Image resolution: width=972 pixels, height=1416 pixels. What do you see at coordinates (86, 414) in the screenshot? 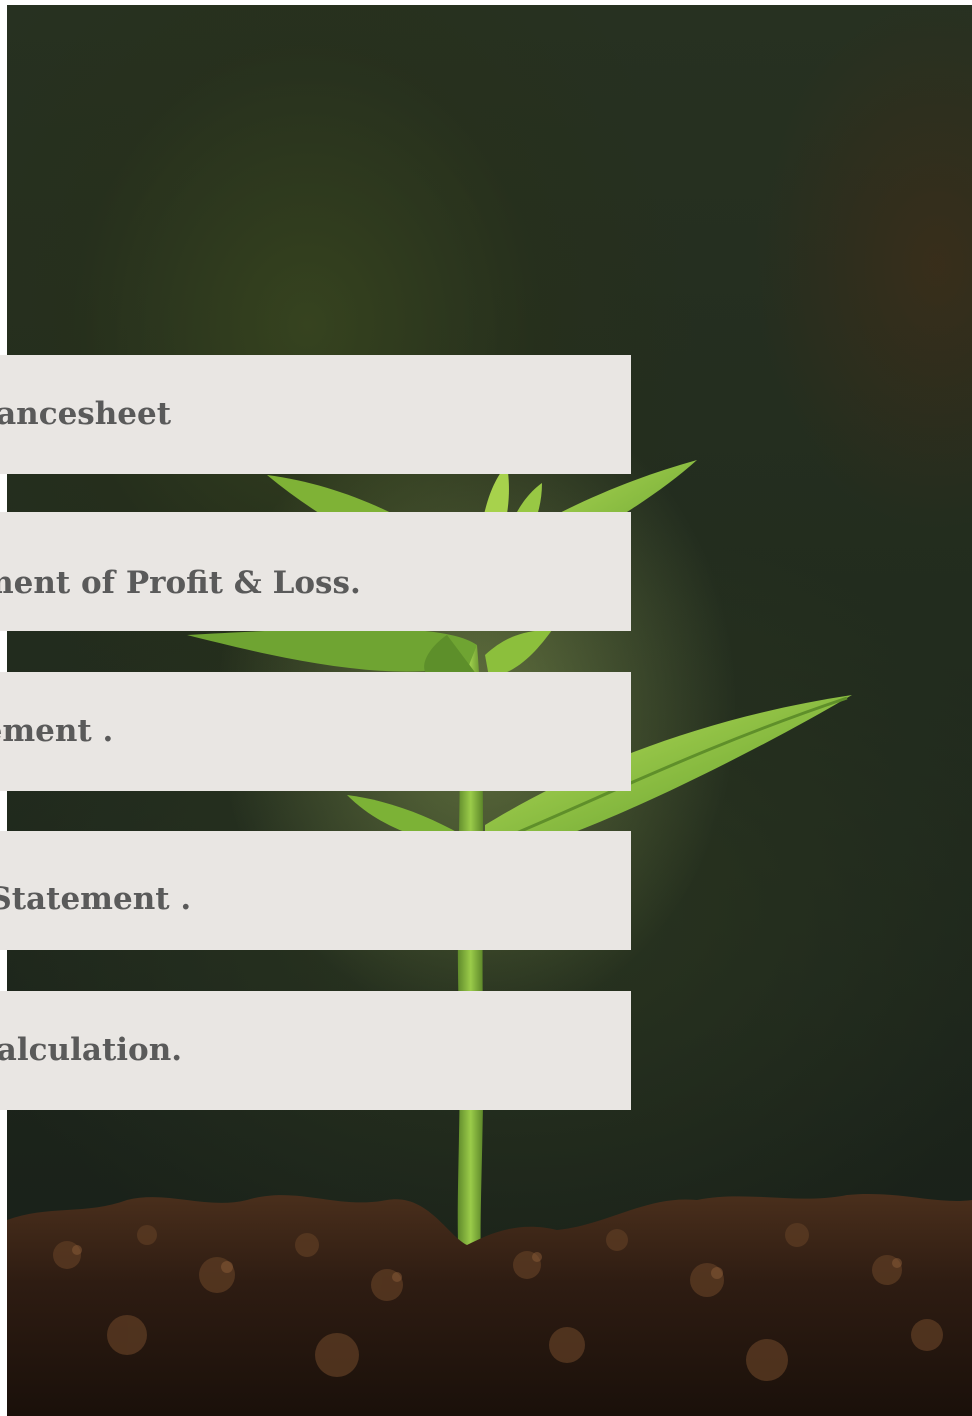
I see `menu-item-label: Balancesheet` at bounding box center [86, 414].